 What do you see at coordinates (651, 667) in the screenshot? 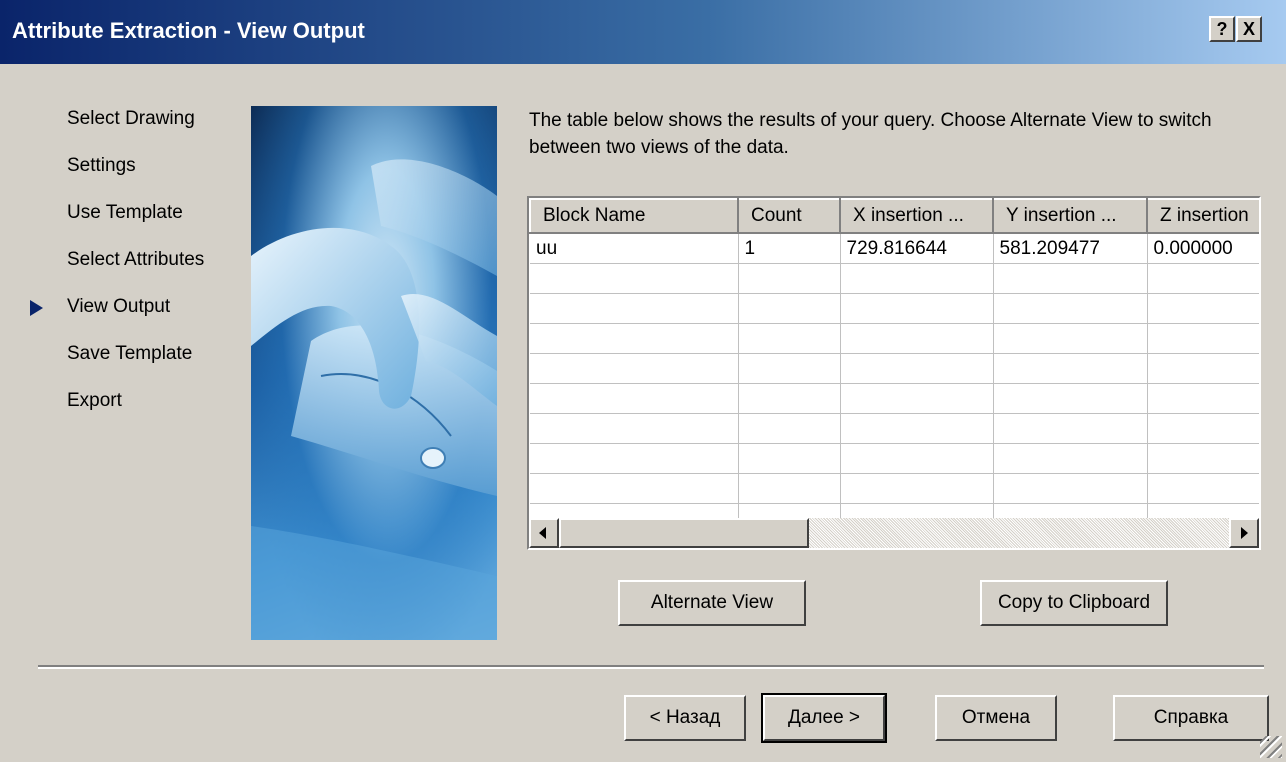
I see `separator` at bounding box center [651, 667].